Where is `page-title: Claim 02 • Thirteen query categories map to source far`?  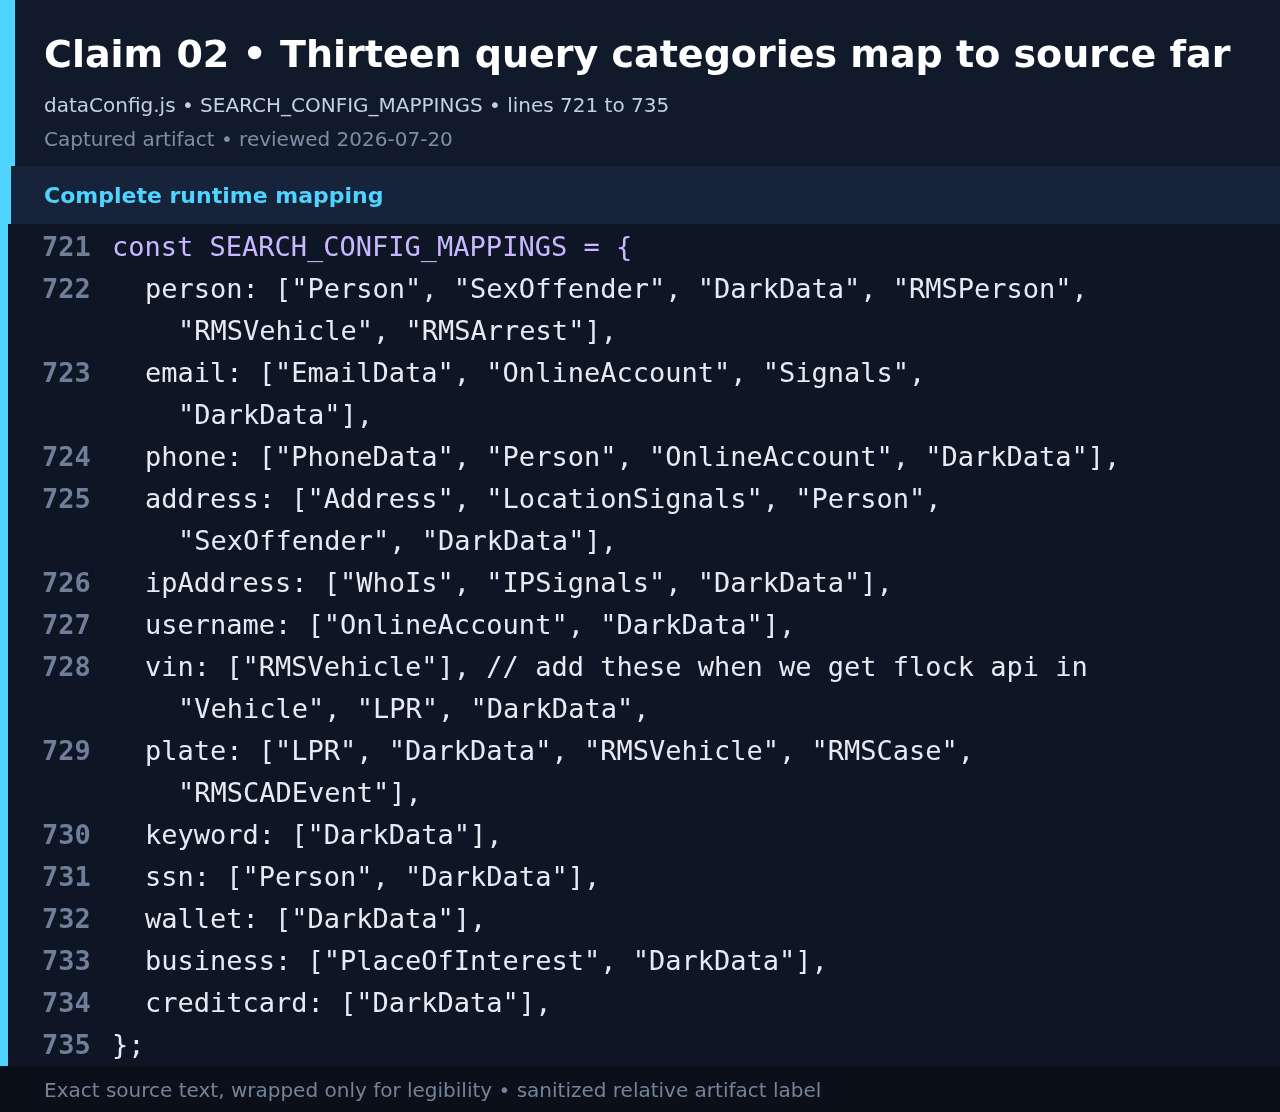
page-title: Claim 02 • Thirteen query categories map to source far is located at coordinates (637, 54).